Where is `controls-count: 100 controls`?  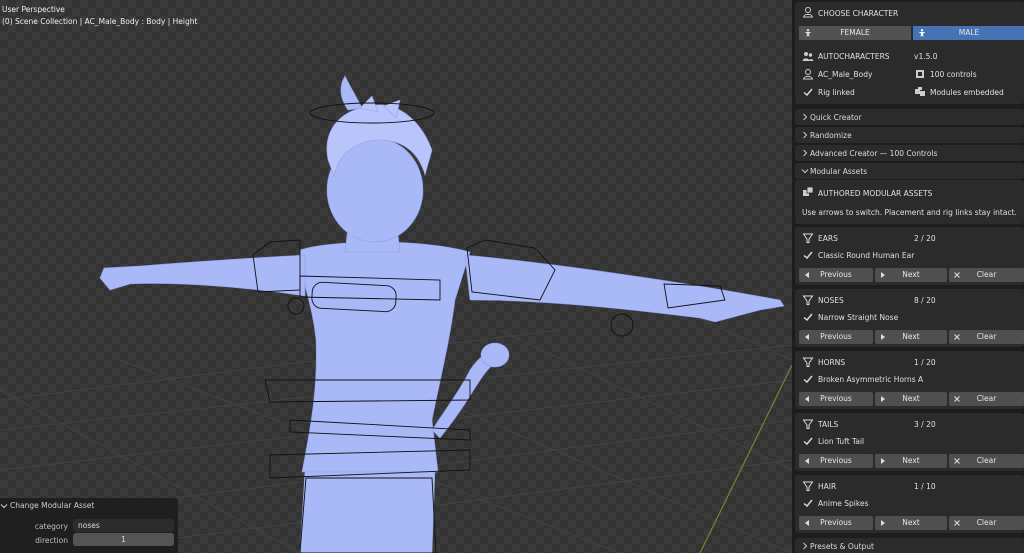
controls-count: 100 controls is located at coordinates (953, 74).